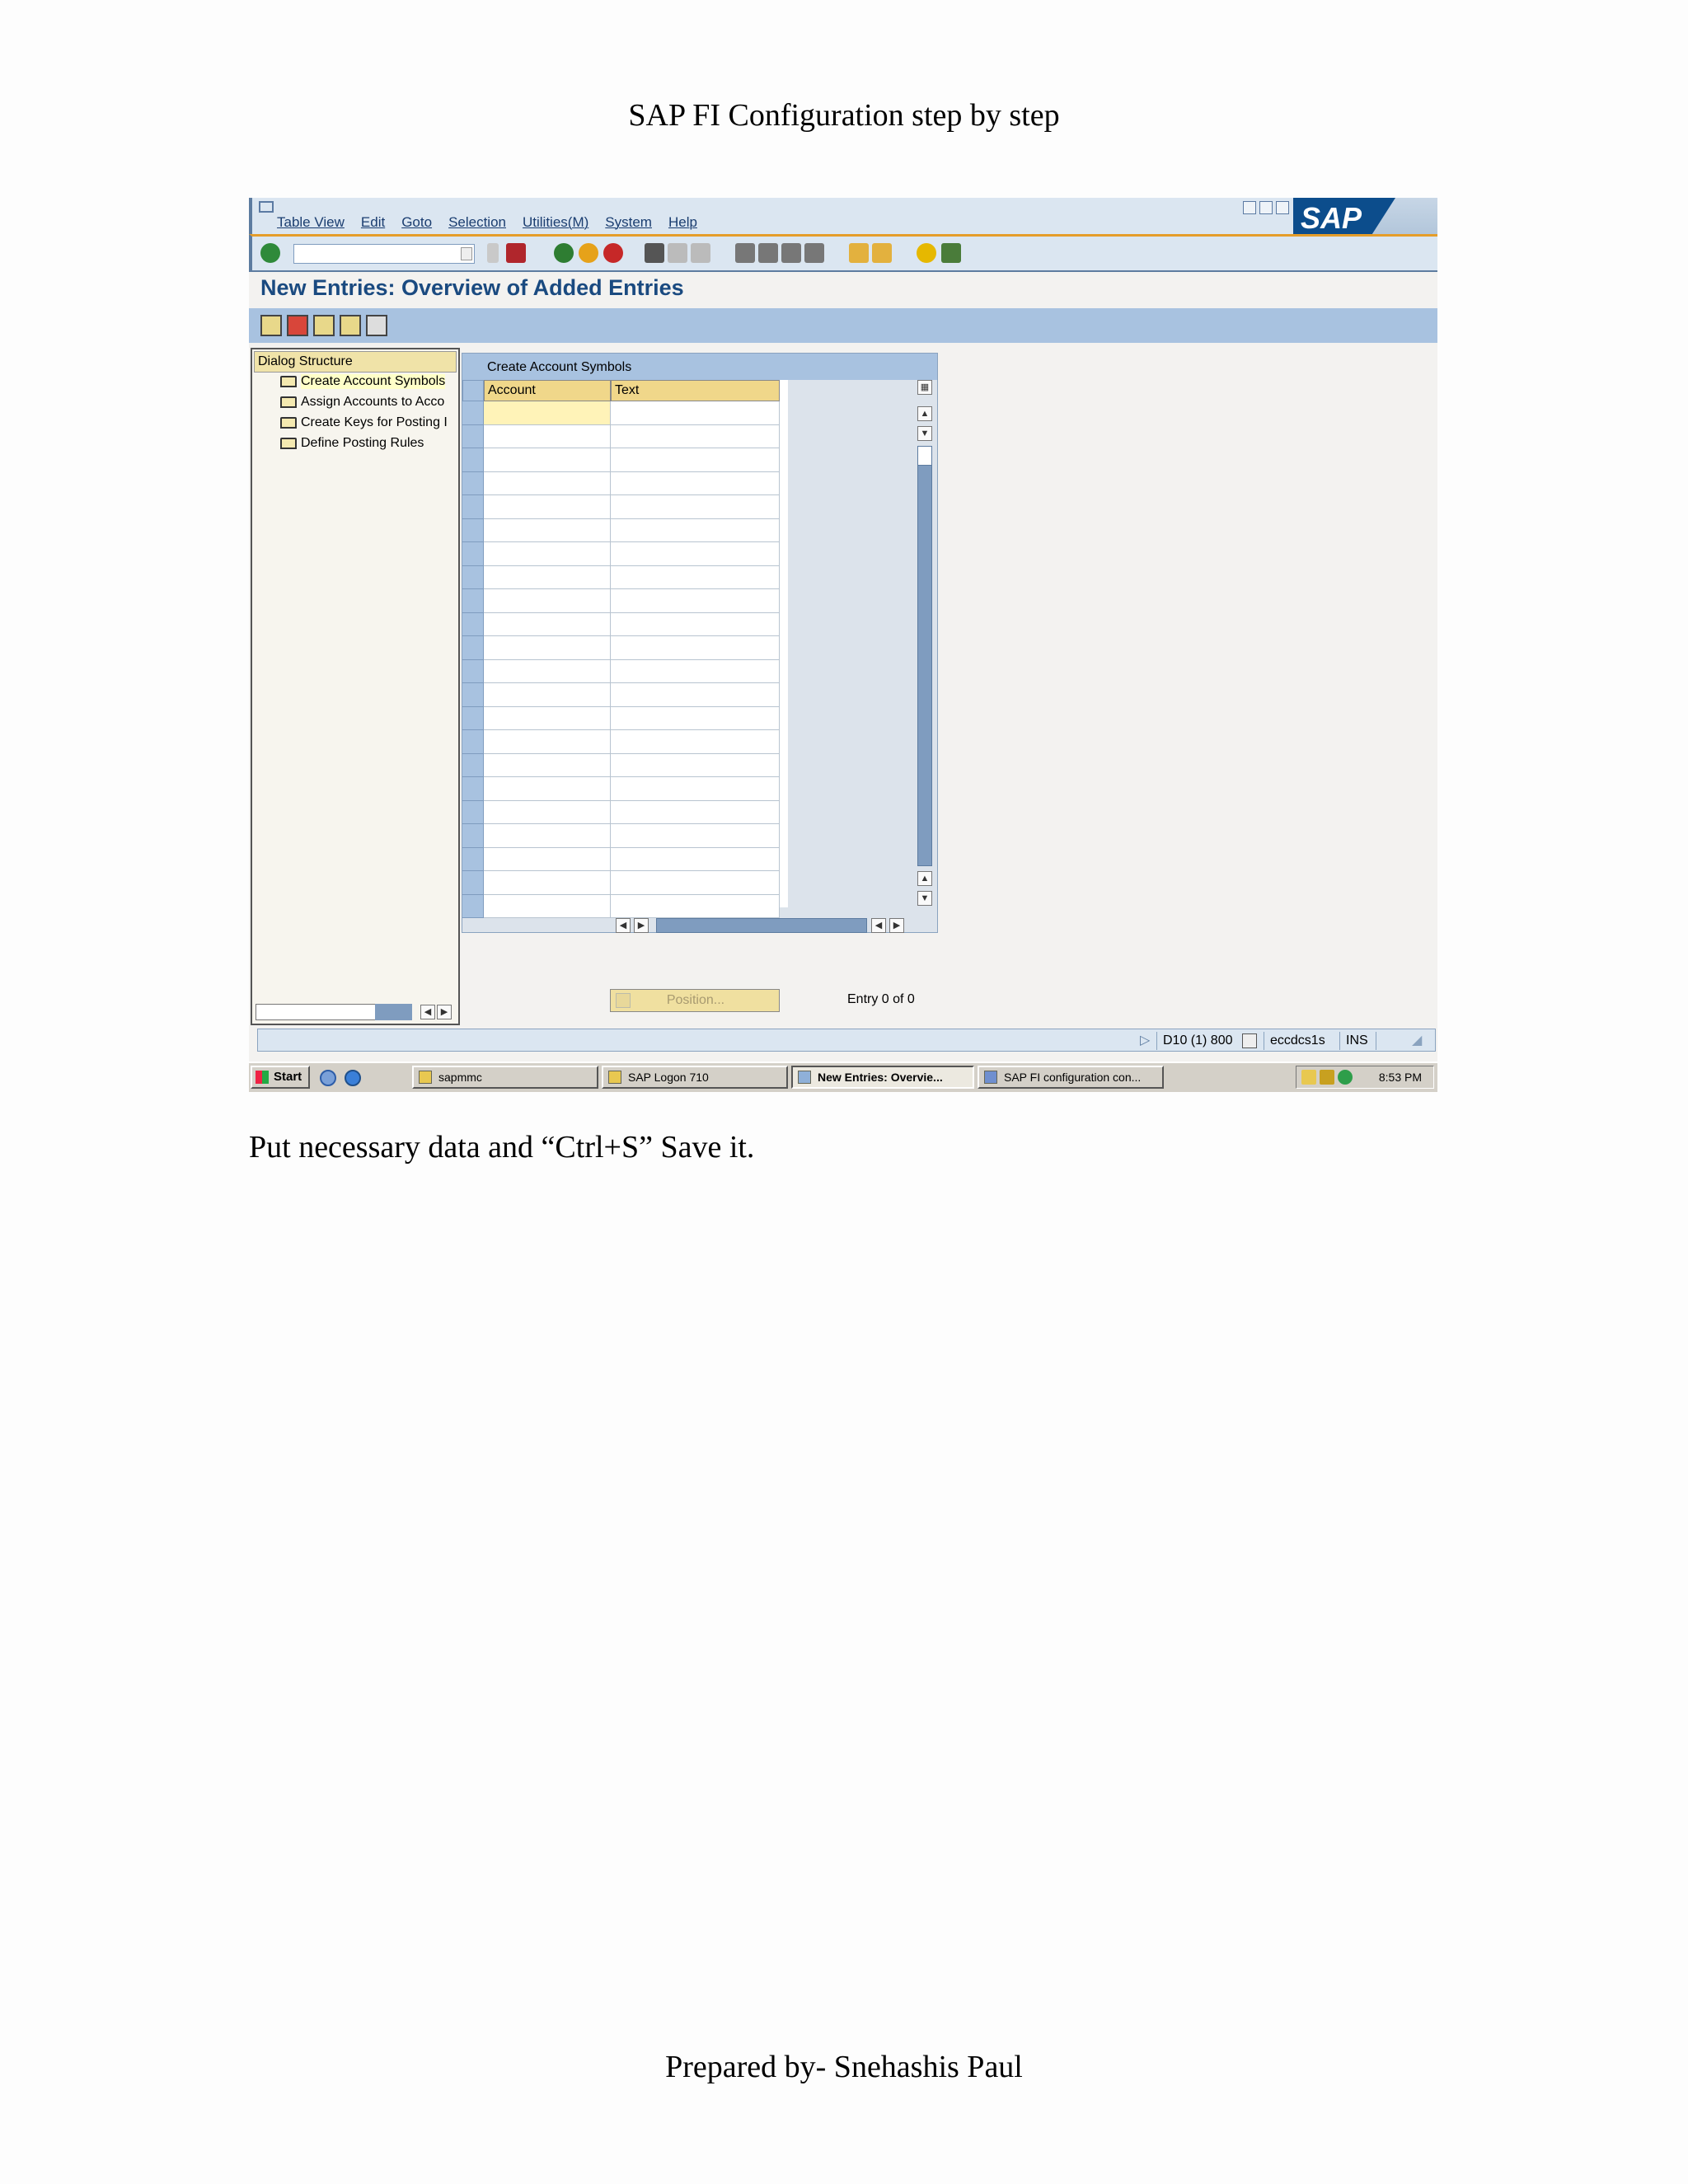  I want to click on system-info-icon, so click(1249, 1040).